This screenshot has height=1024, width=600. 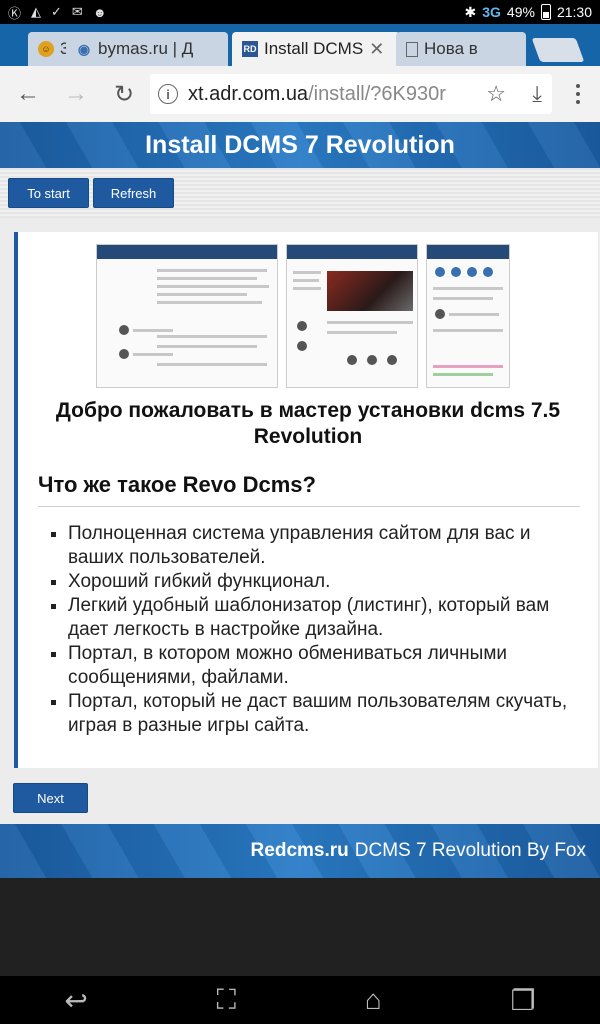 What do you see at coordinates (574, 12) in the screenshot?
I see `clock: 21:30` at bounding box center [574, 12].